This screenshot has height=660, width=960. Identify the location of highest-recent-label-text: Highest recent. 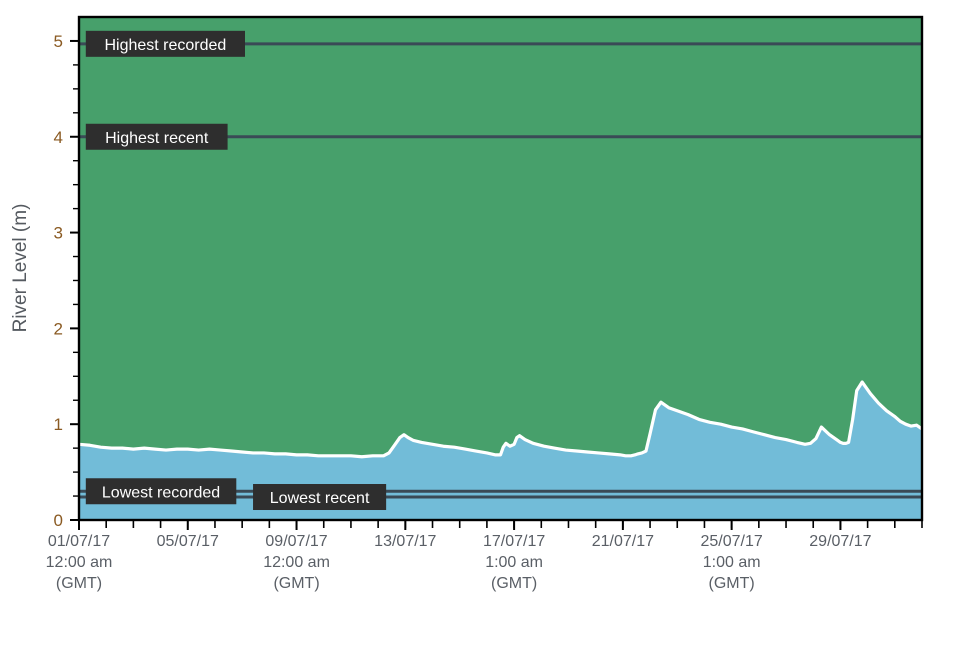
(157, 138).